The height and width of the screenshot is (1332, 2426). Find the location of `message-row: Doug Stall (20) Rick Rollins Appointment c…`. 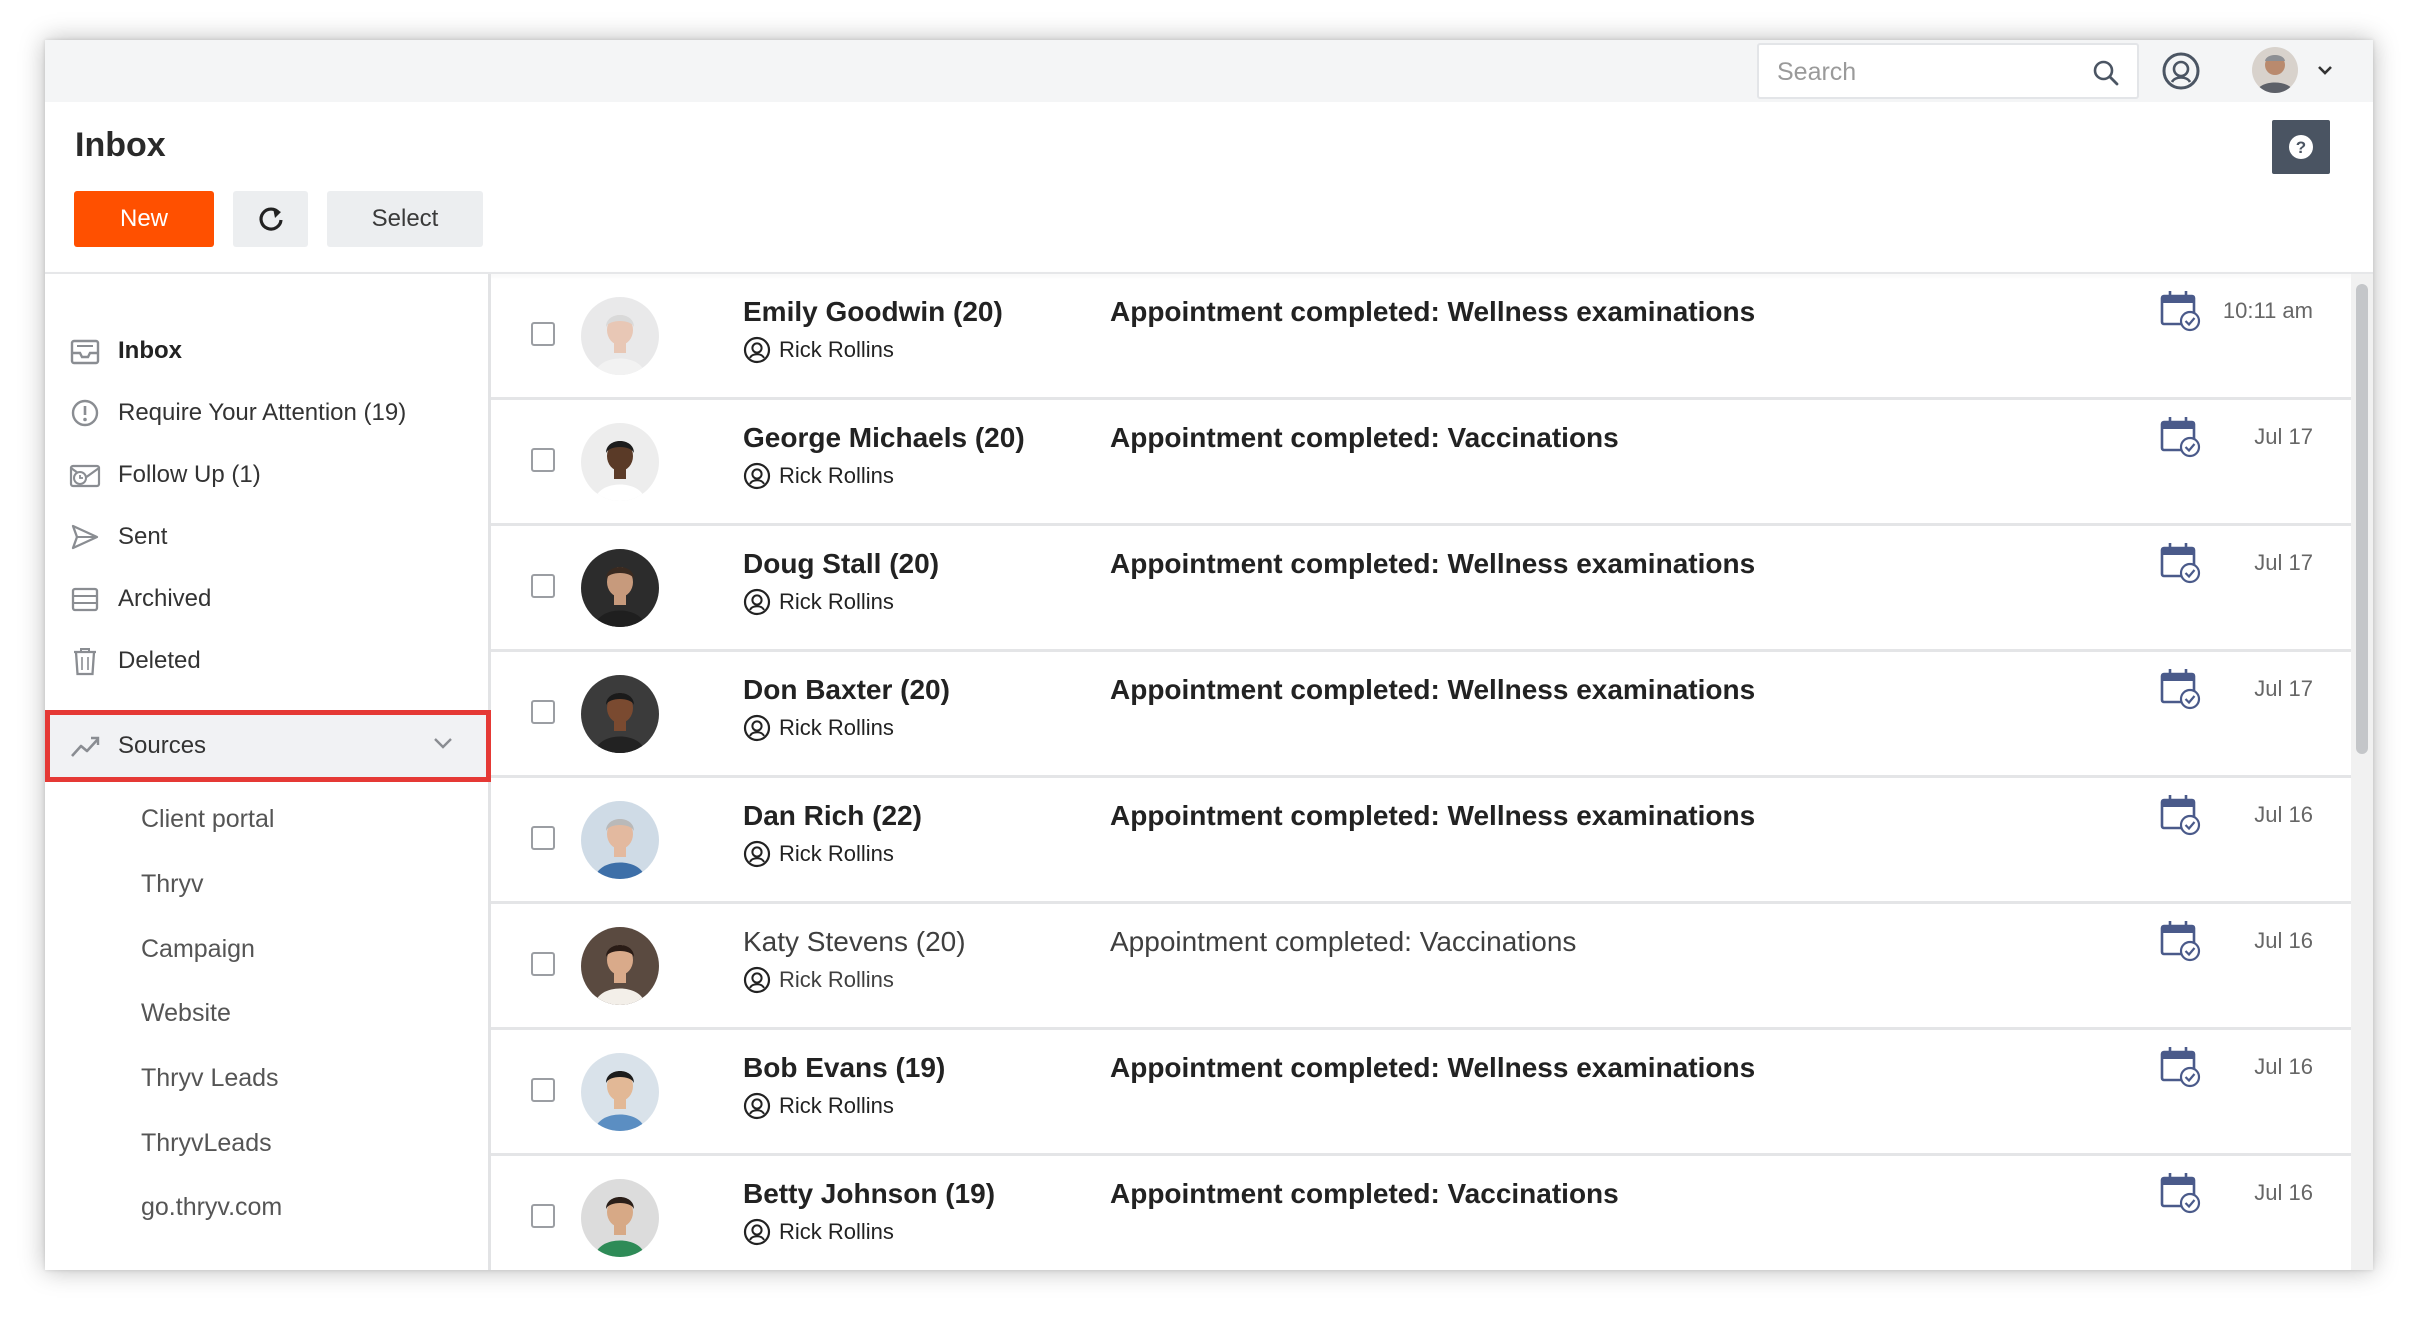

message-row: Doug Stall (20) Rick Rollins Appointment c… is located at coordinates (1422, 589).